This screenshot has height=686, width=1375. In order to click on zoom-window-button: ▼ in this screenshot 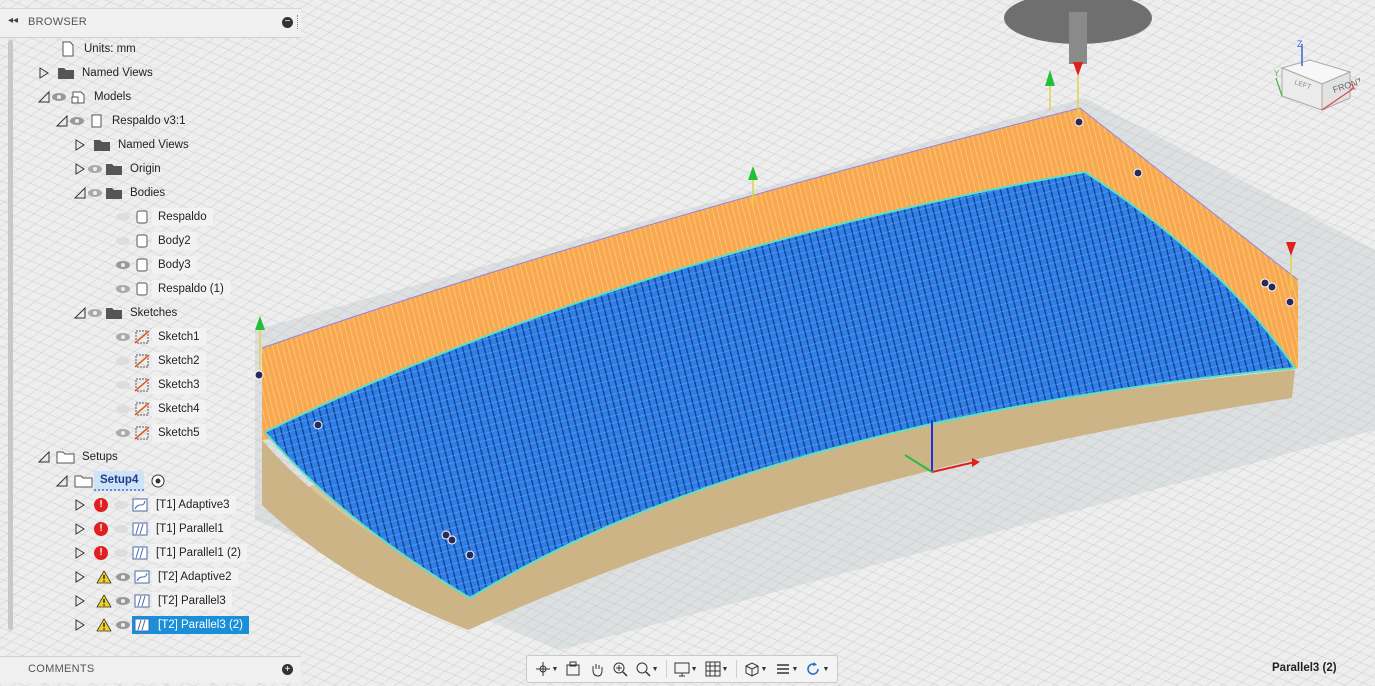, I will do `click(647, 669)`.